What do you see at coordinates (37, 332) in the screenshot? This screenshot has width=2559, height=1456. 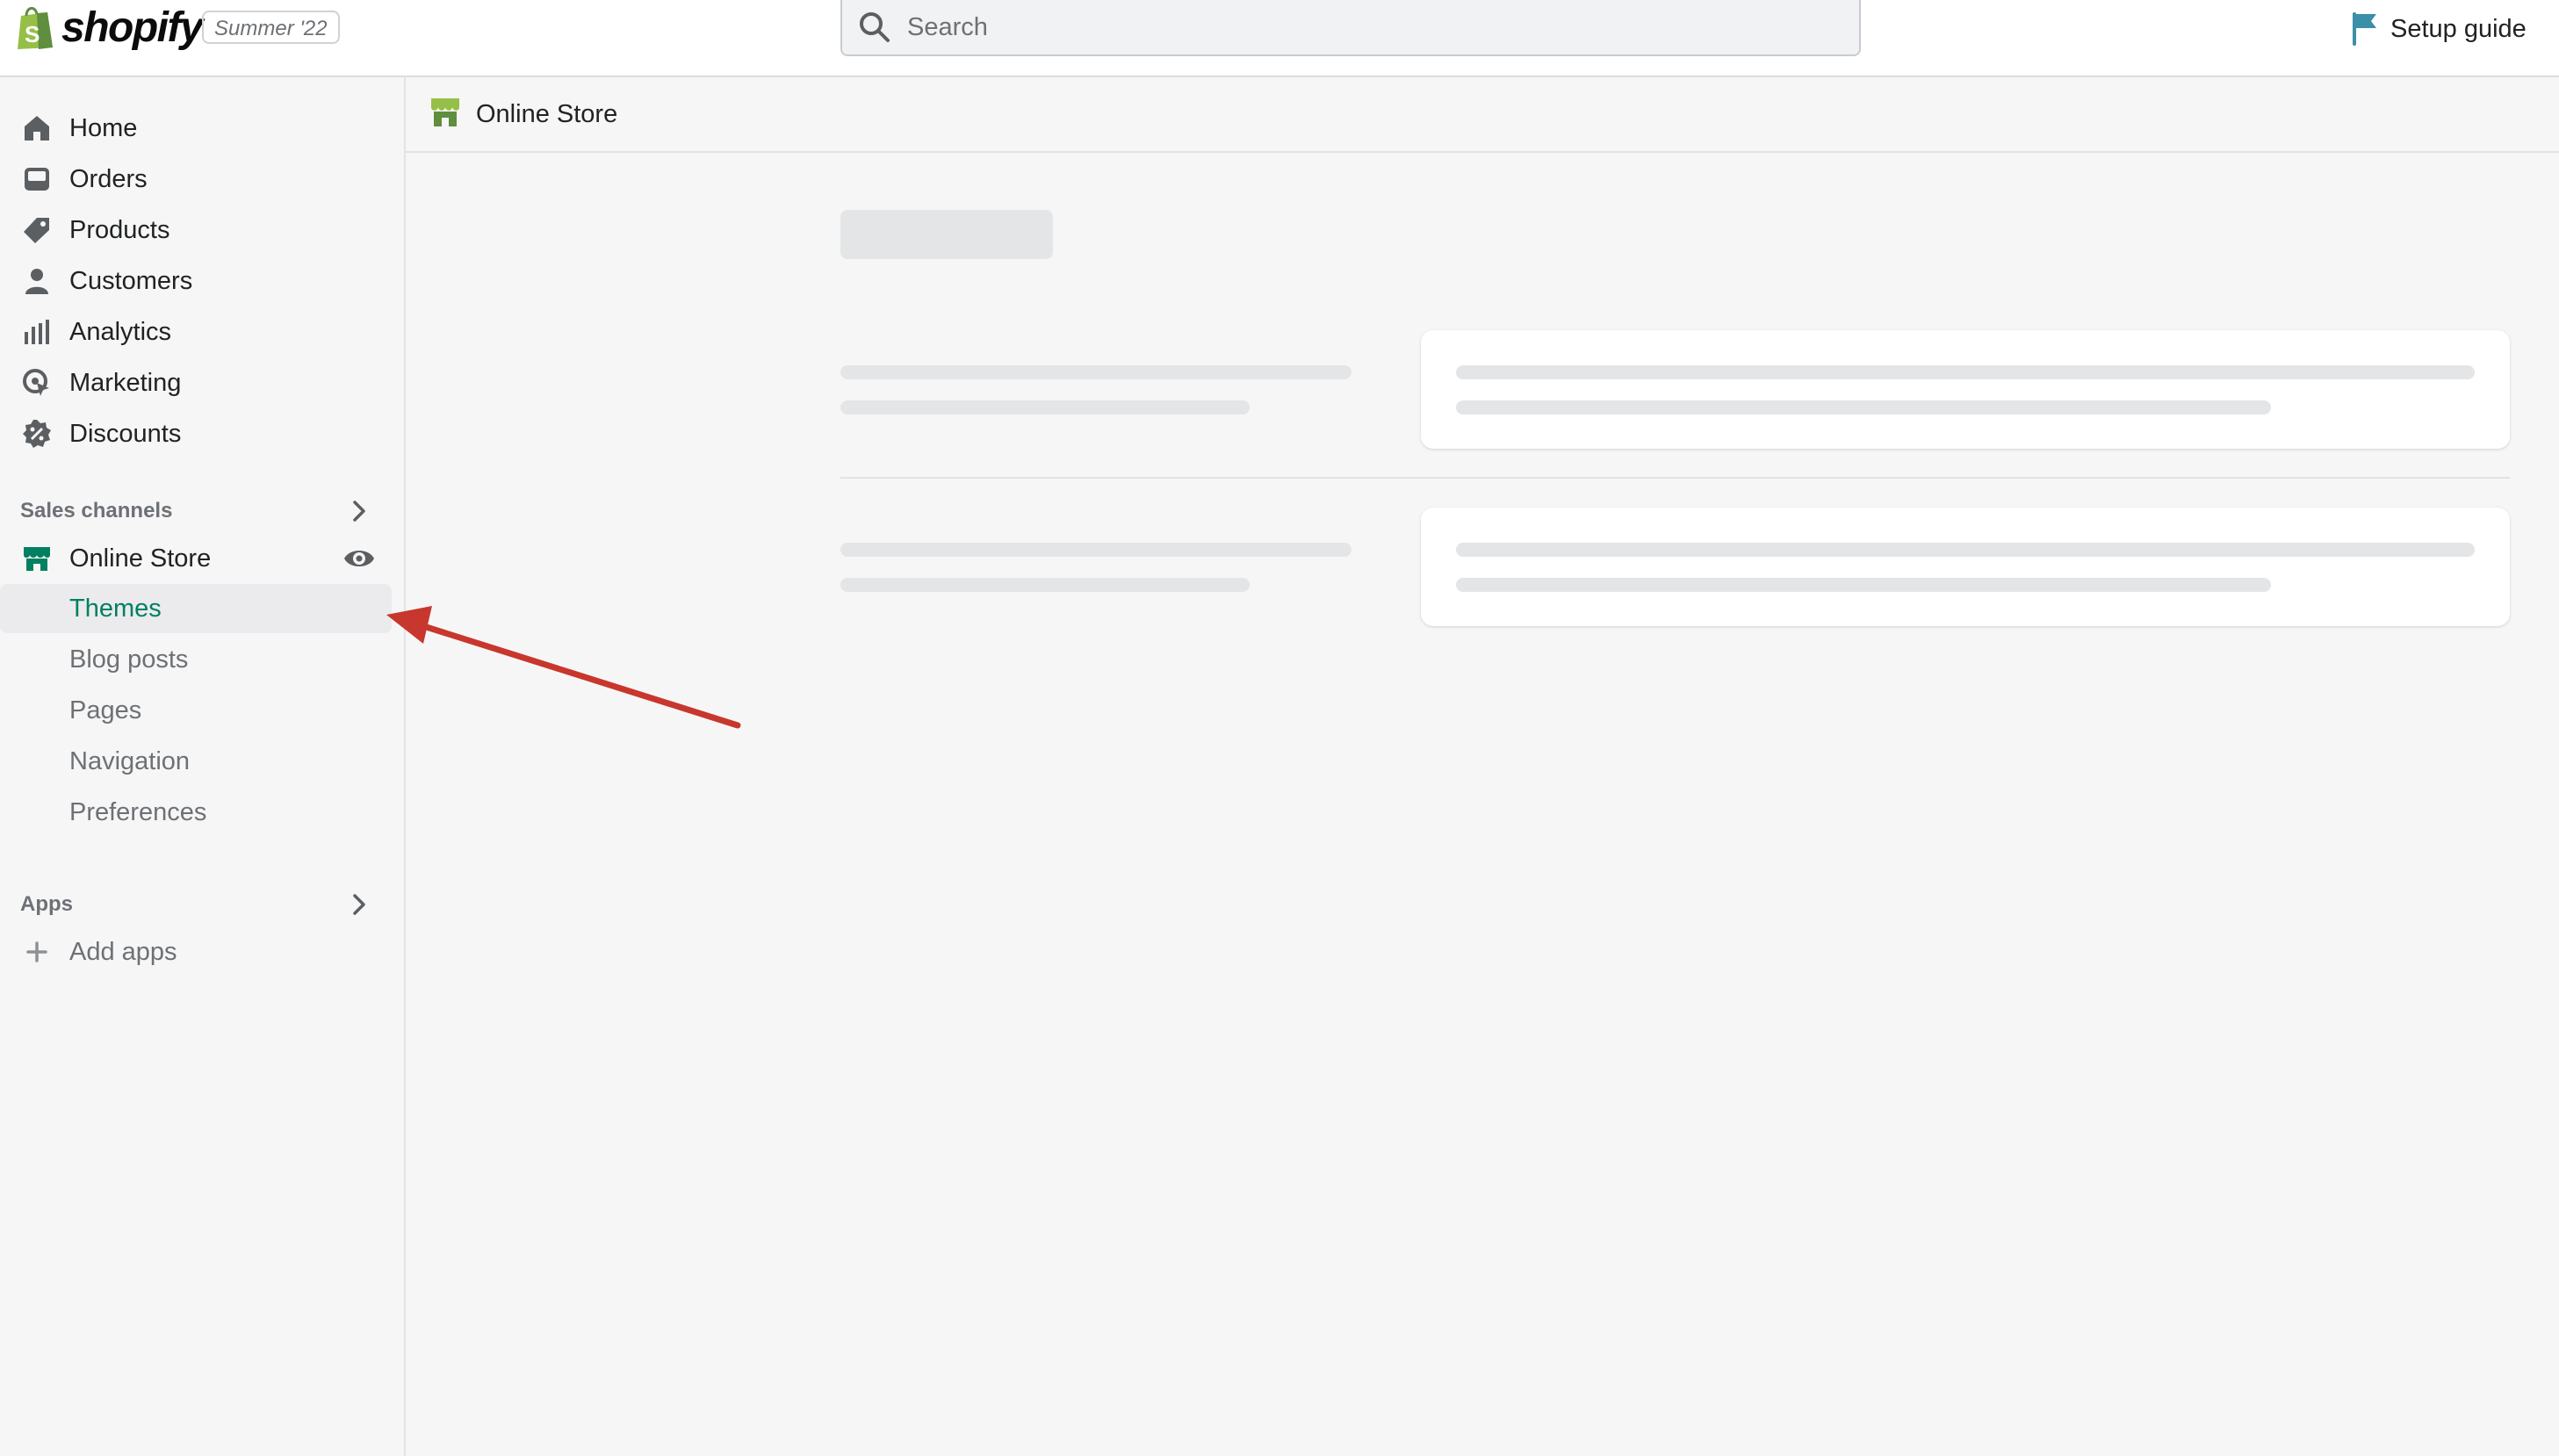 I see `bar-chart-icon` at bounding box center [37, 332].